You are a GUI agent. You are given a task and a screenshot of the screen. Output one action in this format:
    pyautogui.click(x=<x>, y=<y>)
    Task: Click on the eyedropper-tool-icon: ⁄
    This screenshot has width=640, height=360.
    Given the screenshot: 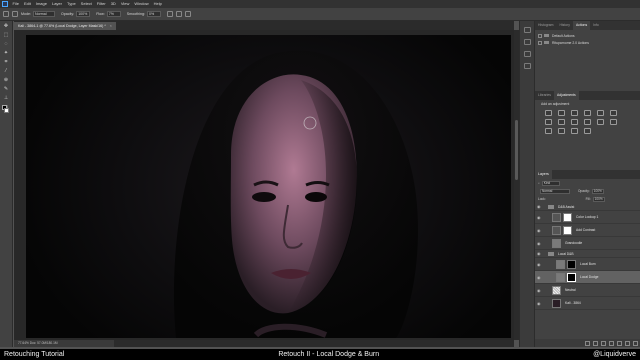 What is the action you would take?
    pyautogui.click(x=6, y=71)
    